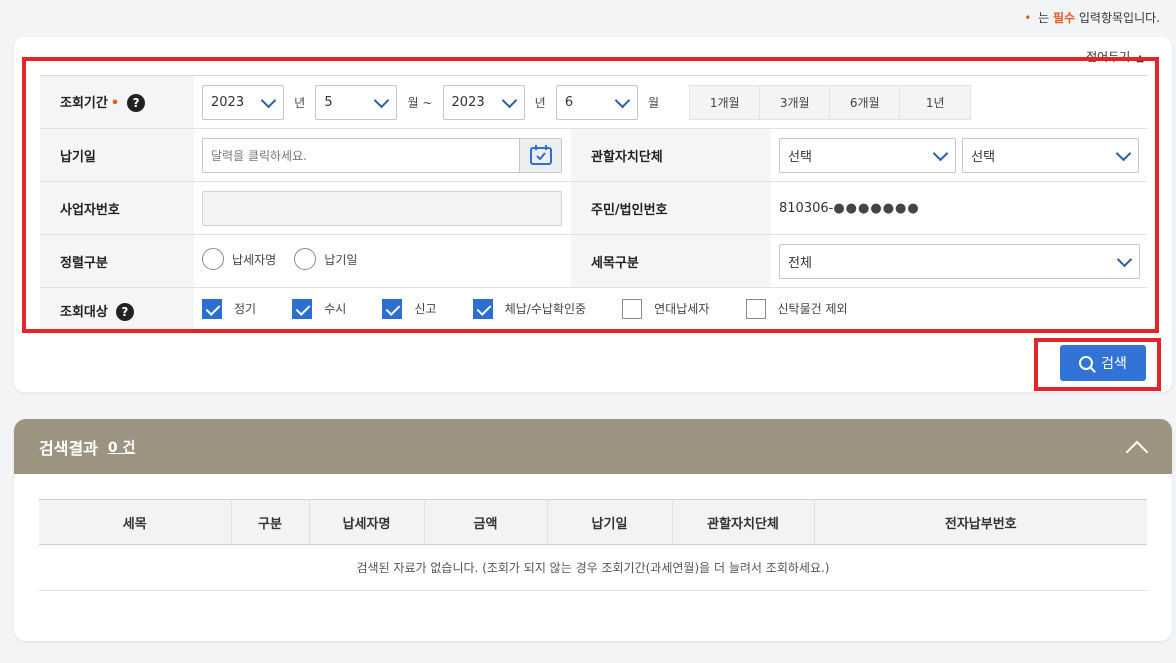 The image size is (1176, 663). What do you see at coordinates (239, 259) in the screenshot?
I see `sort-radio-taxpayer: 납세자명` at bounding box center [239, 259].